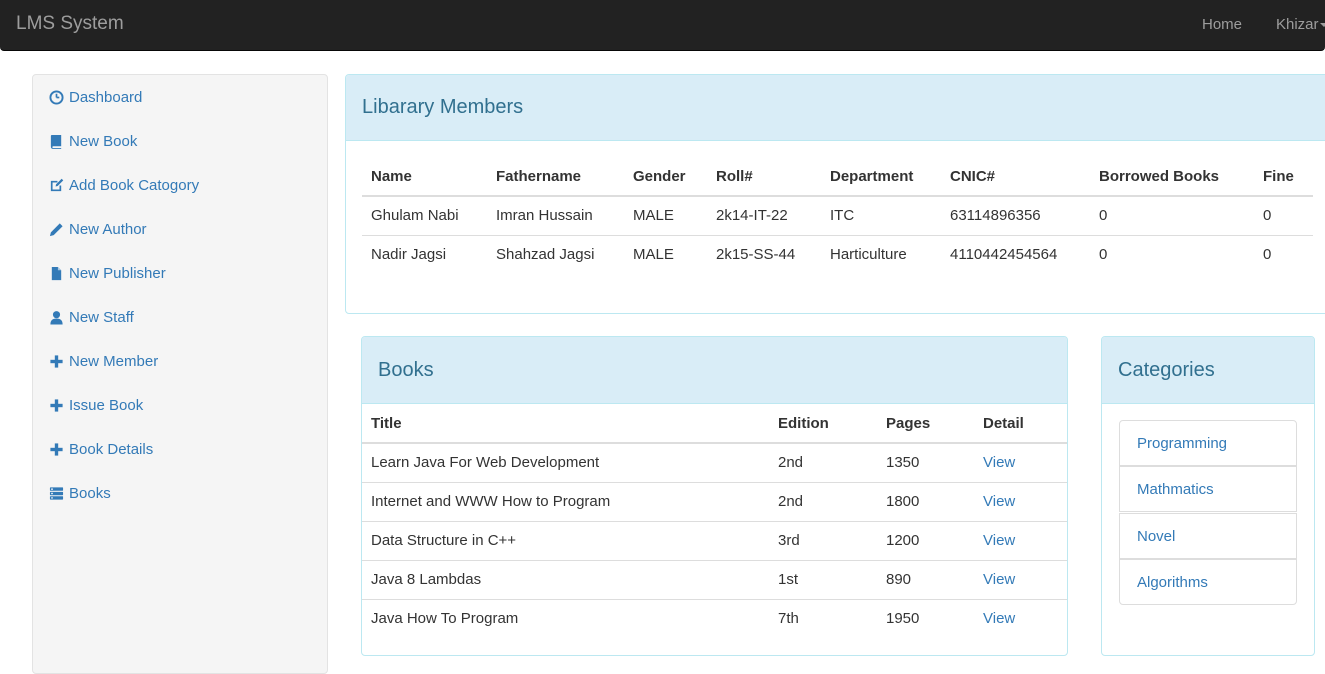 The image size is (1325, 674). I want to click on sidebar-item-issue-book: Issue Book, so click(96, 405).